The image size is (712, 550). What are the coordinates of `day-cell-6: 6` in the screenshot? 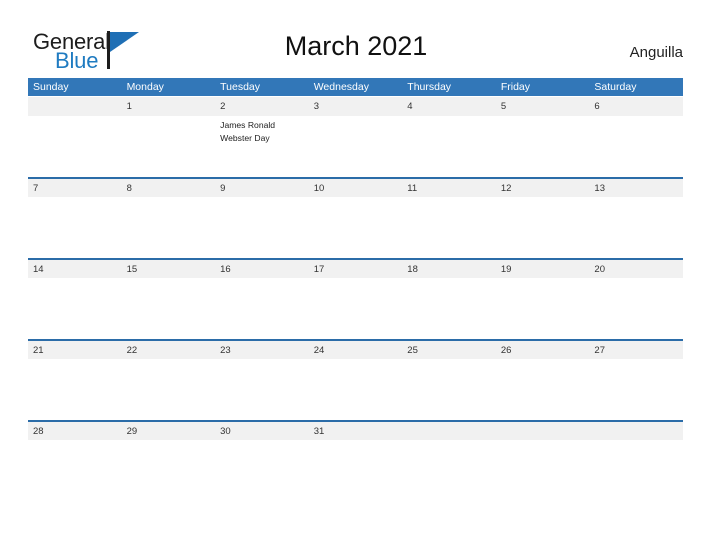 It's located at (636, 107).